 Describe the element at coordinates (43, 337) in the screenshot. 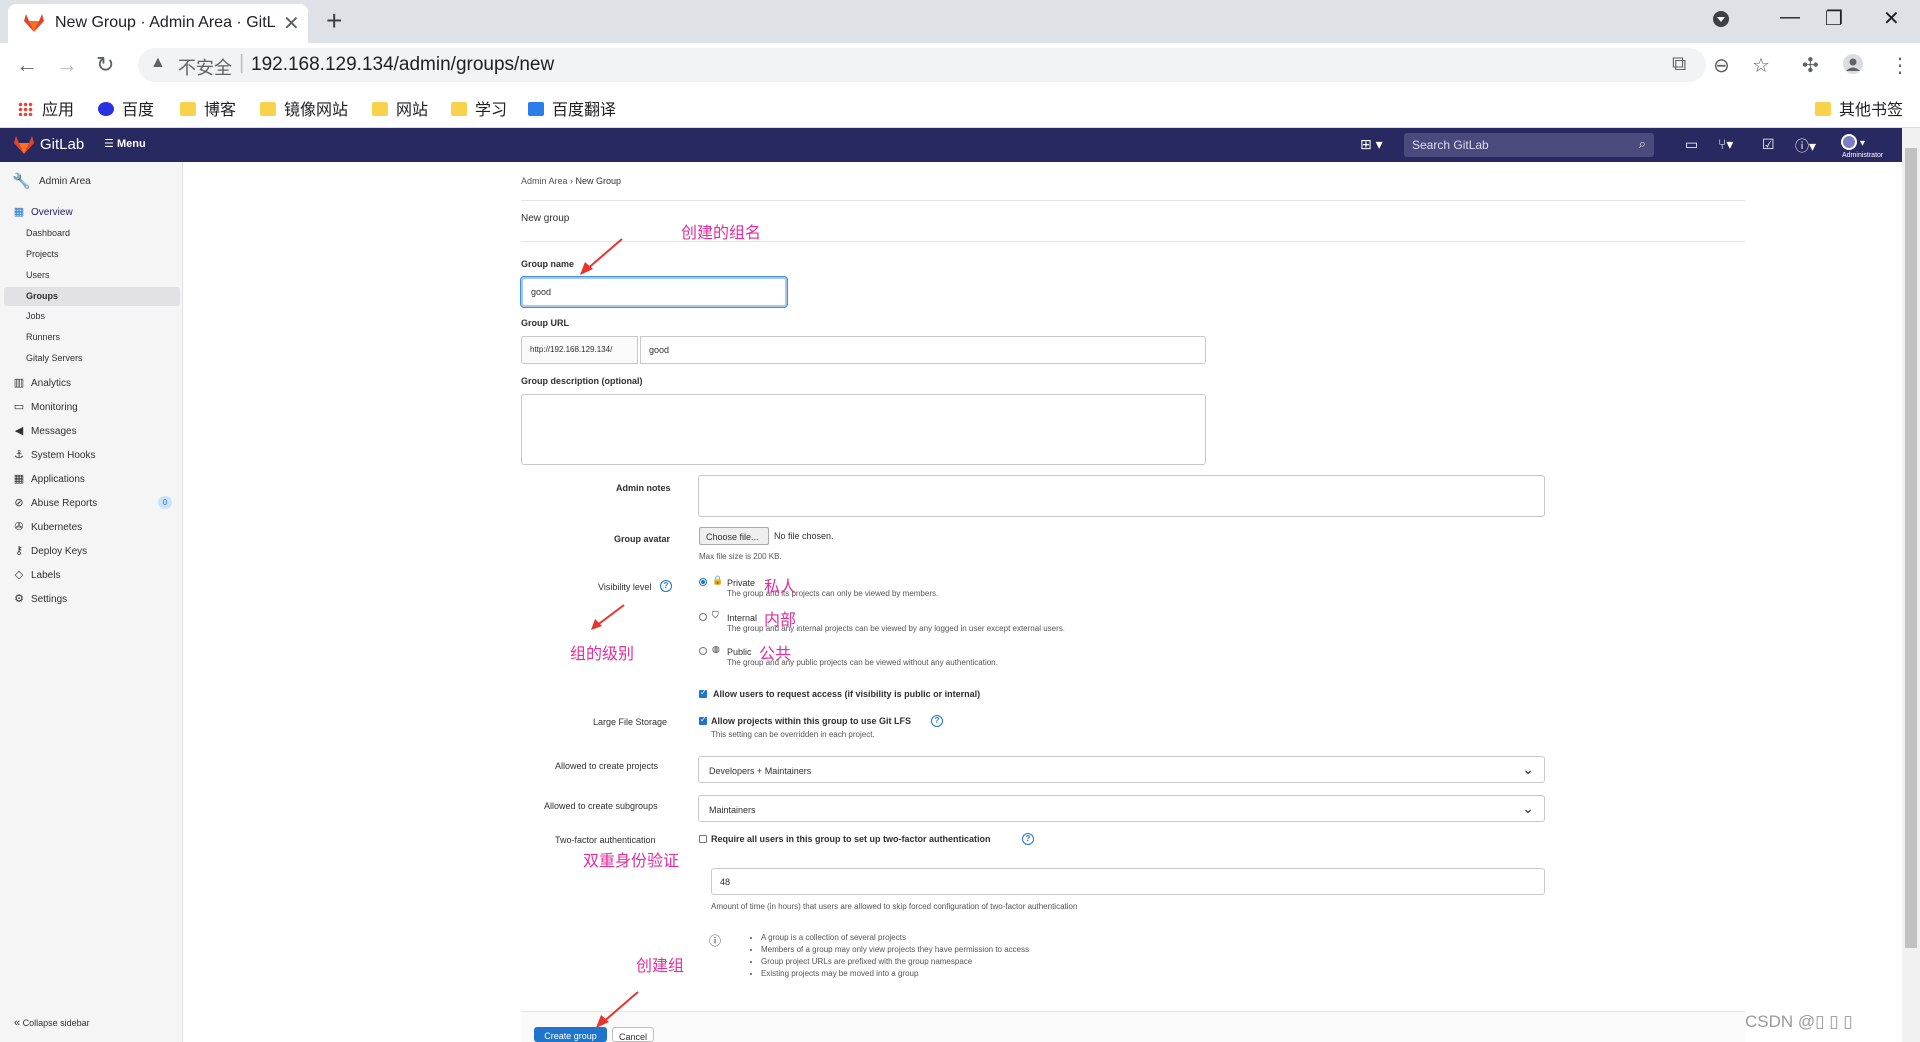

I see `sidebar-sub-runners: Runners` at that location.